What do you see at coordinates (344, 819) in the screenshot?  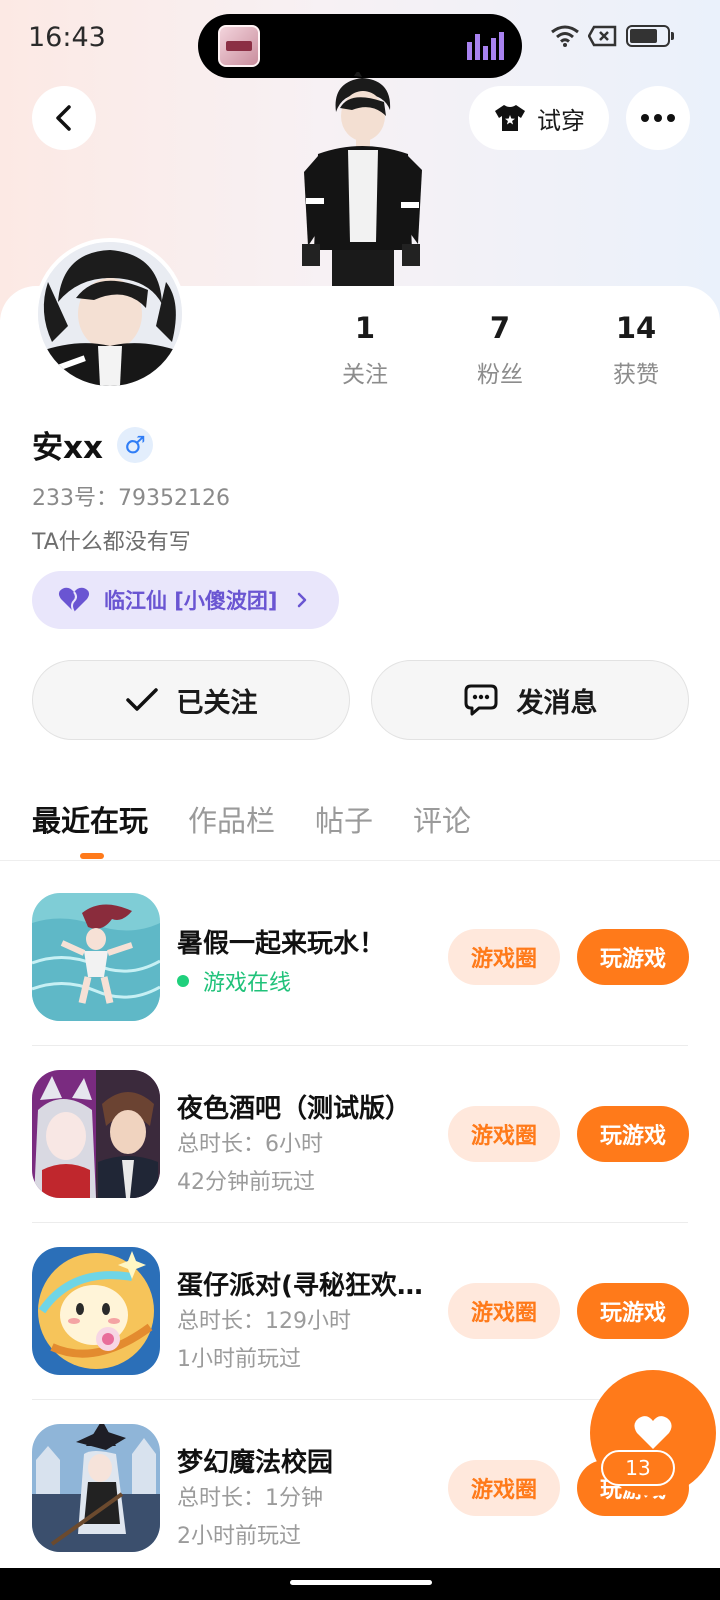 I see `tab-posts: 帖子` at bounding box center [344, 819].